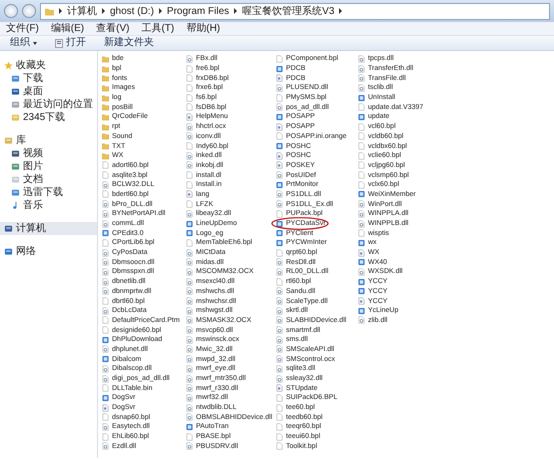 This screenshot has height=459, width=554. I want to click on address-bar: 计算机 ghost (D:) Program Files 喔宝餐饮管理系统V3, so click(295, 11).